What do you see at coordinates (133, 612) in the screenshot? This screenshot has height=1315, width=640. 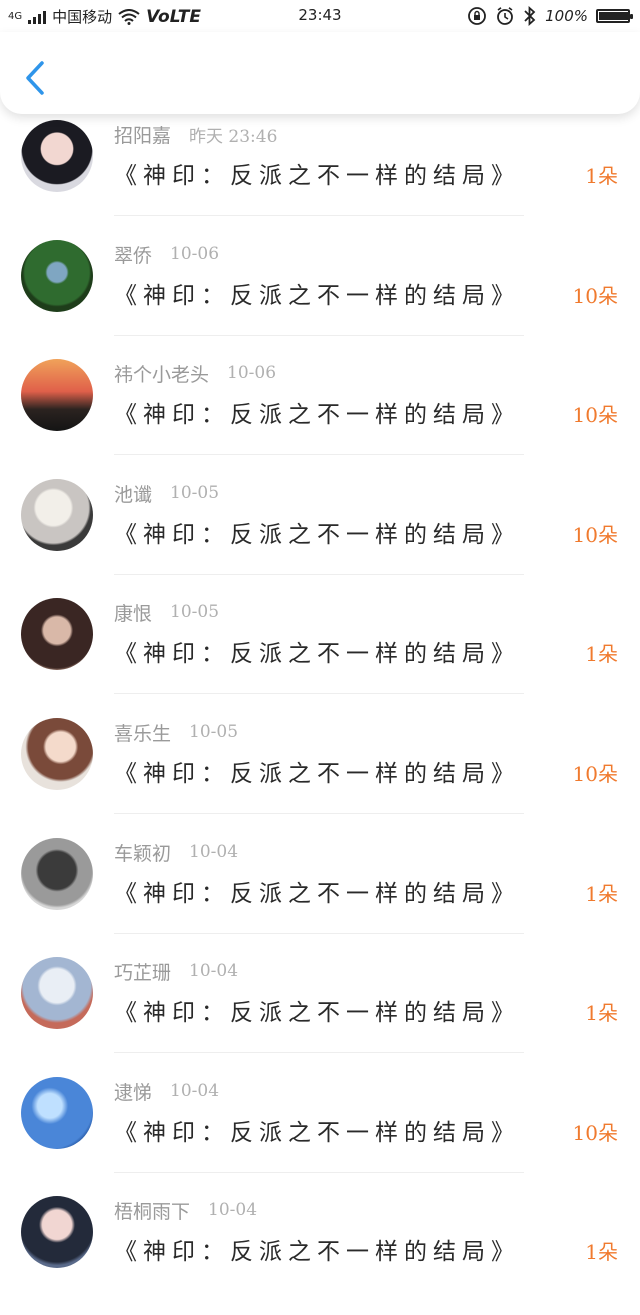 I see `user-name: 康恨` at bounding box center [133, 612].